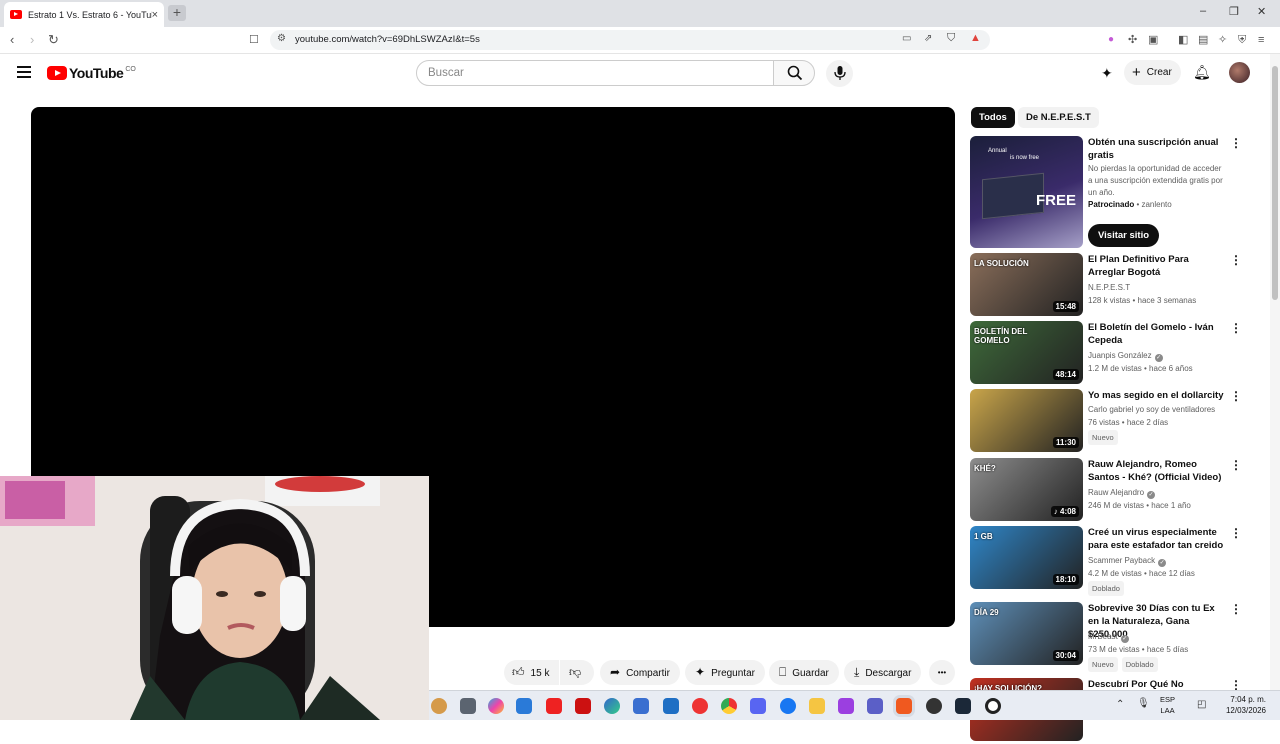  I want to click on minimize-button: –, so click(1203, 11).